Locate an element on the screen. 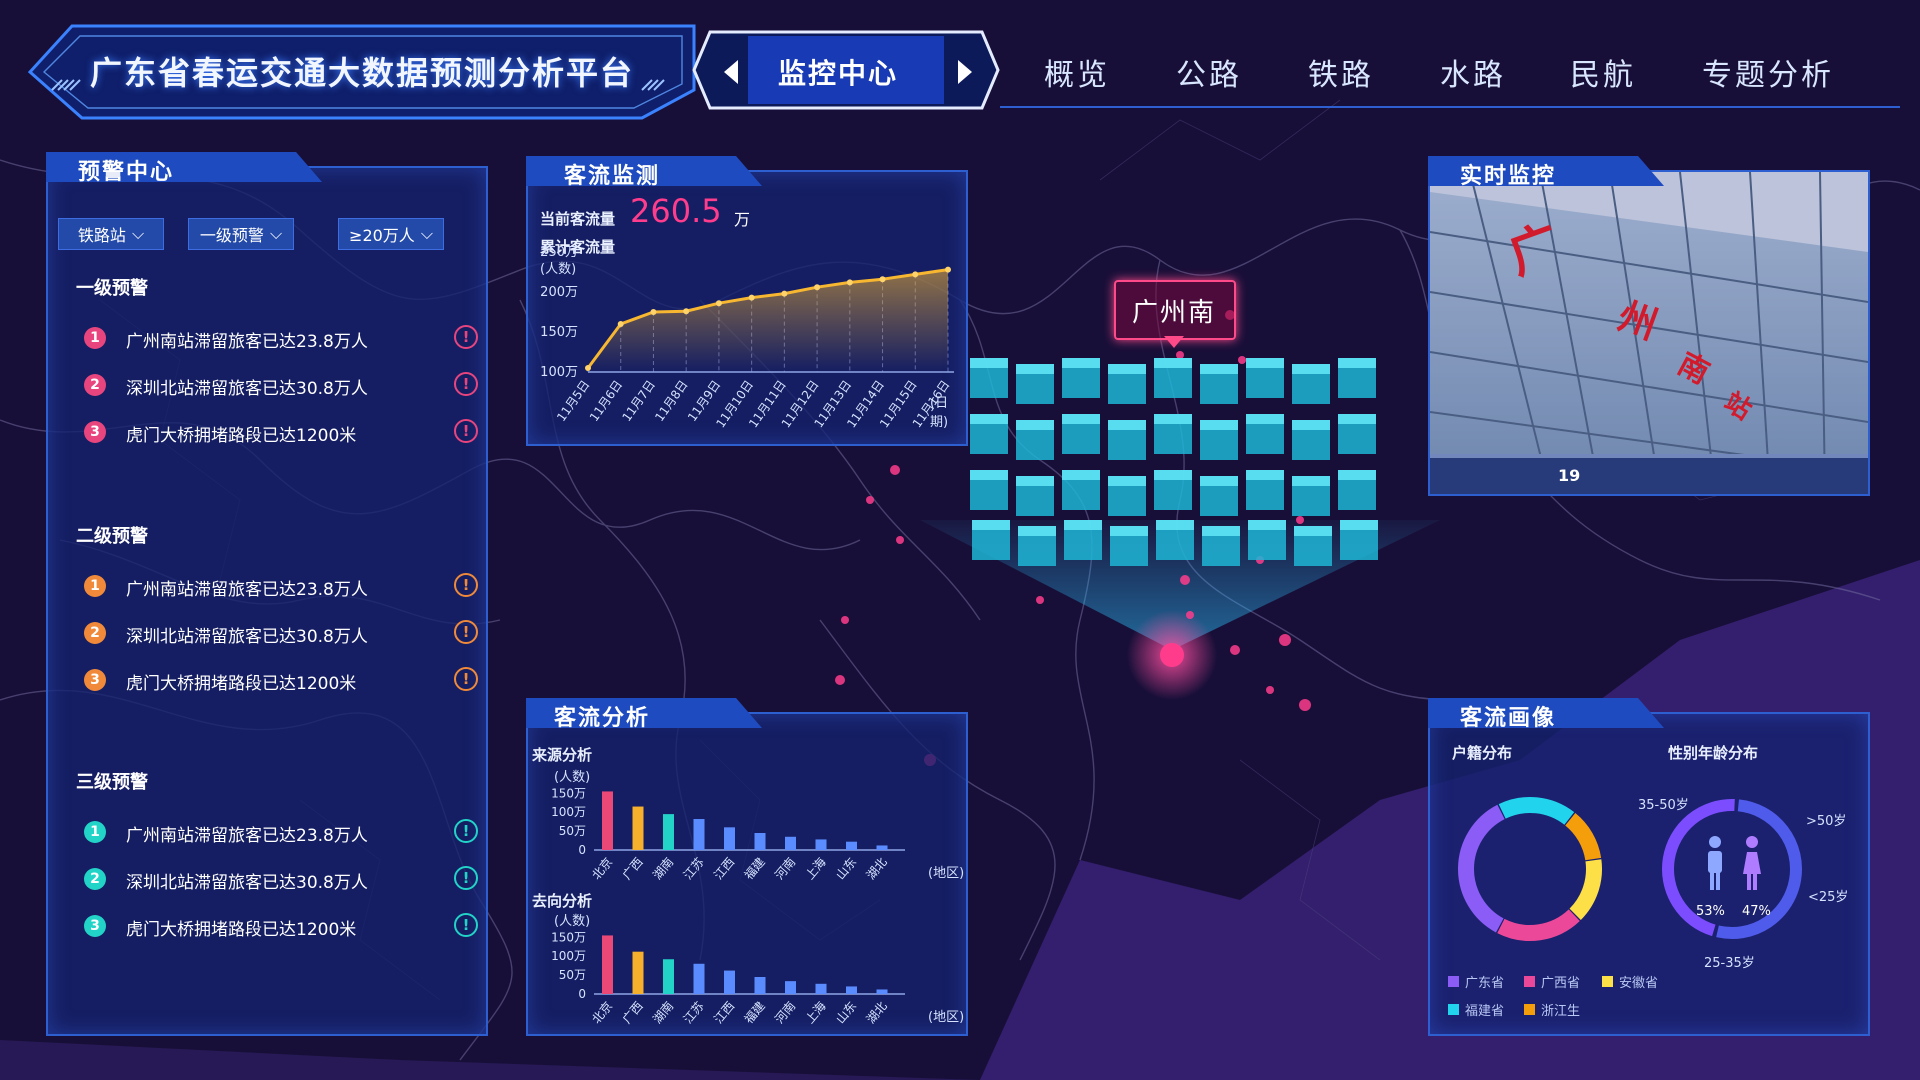 This screenshot has height=1080, width=1920. panel-title: 预警中心 is located at coordinates (126, 172).